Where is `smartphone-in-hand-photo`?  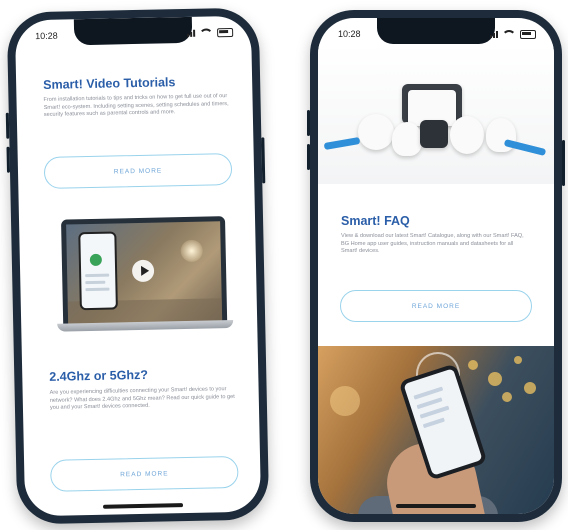 smartphone-in-hand-photo is located at coordinates (436, 430).